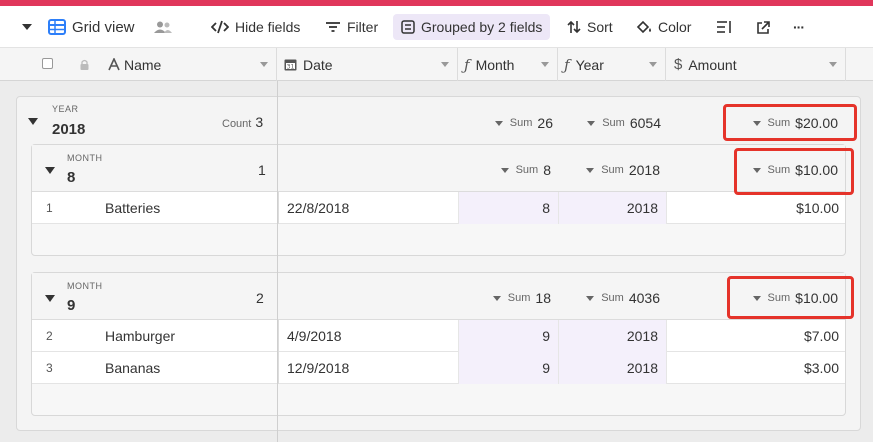 This screenshot has width=873, height=442. I want to click on view-name: Grid view, so click(103, 27).